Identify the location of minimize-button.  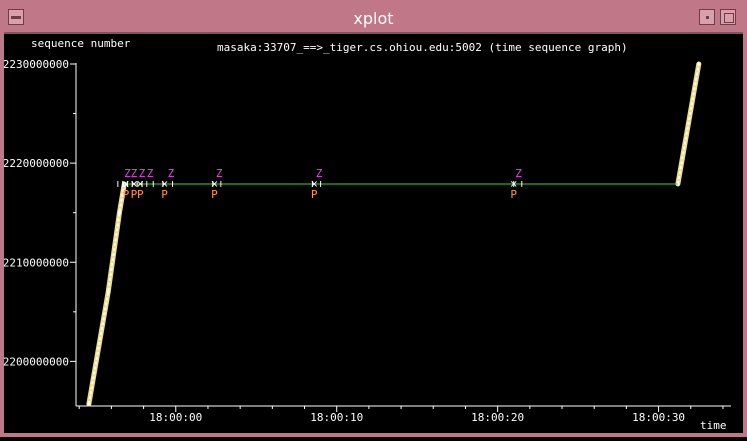
(707, 17).